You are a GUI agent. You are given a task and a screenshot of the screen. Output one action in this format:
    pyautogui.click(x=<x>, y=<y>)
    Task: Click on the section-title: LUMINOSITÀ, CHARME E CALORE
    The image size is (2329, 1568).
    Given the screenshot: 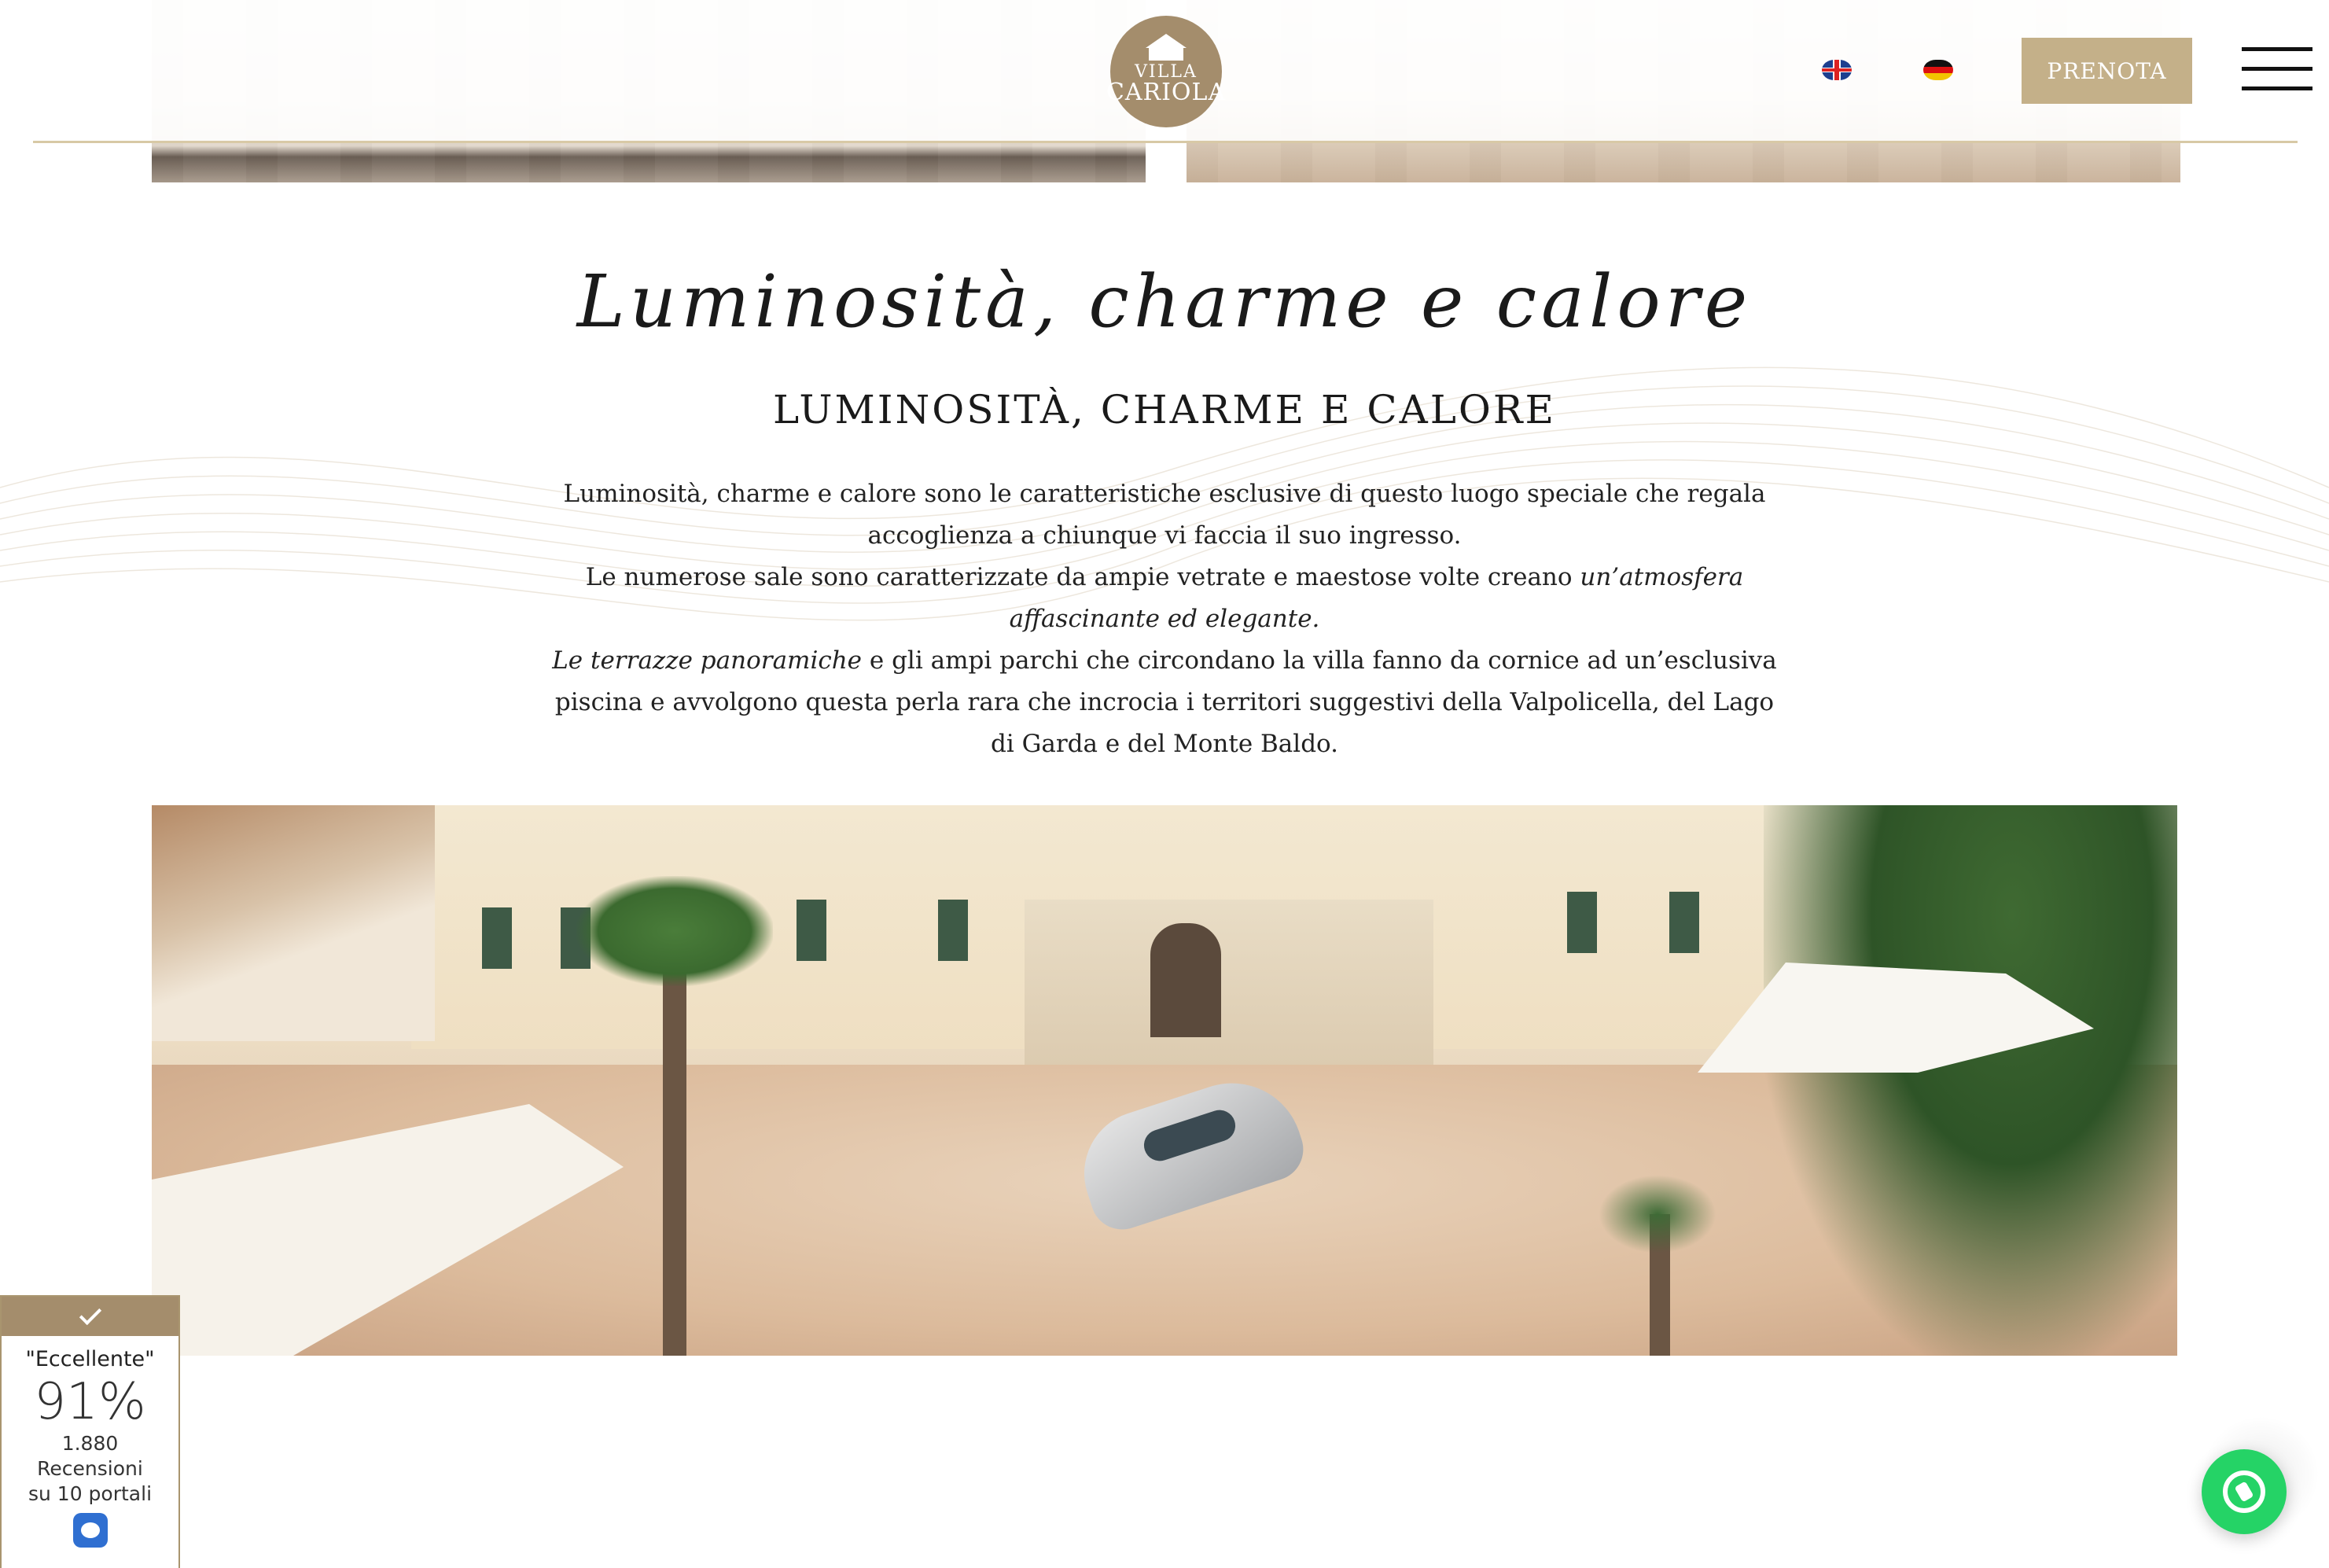 What is the action you would take?
    pyautogui.click(x=1164, y=409)
    